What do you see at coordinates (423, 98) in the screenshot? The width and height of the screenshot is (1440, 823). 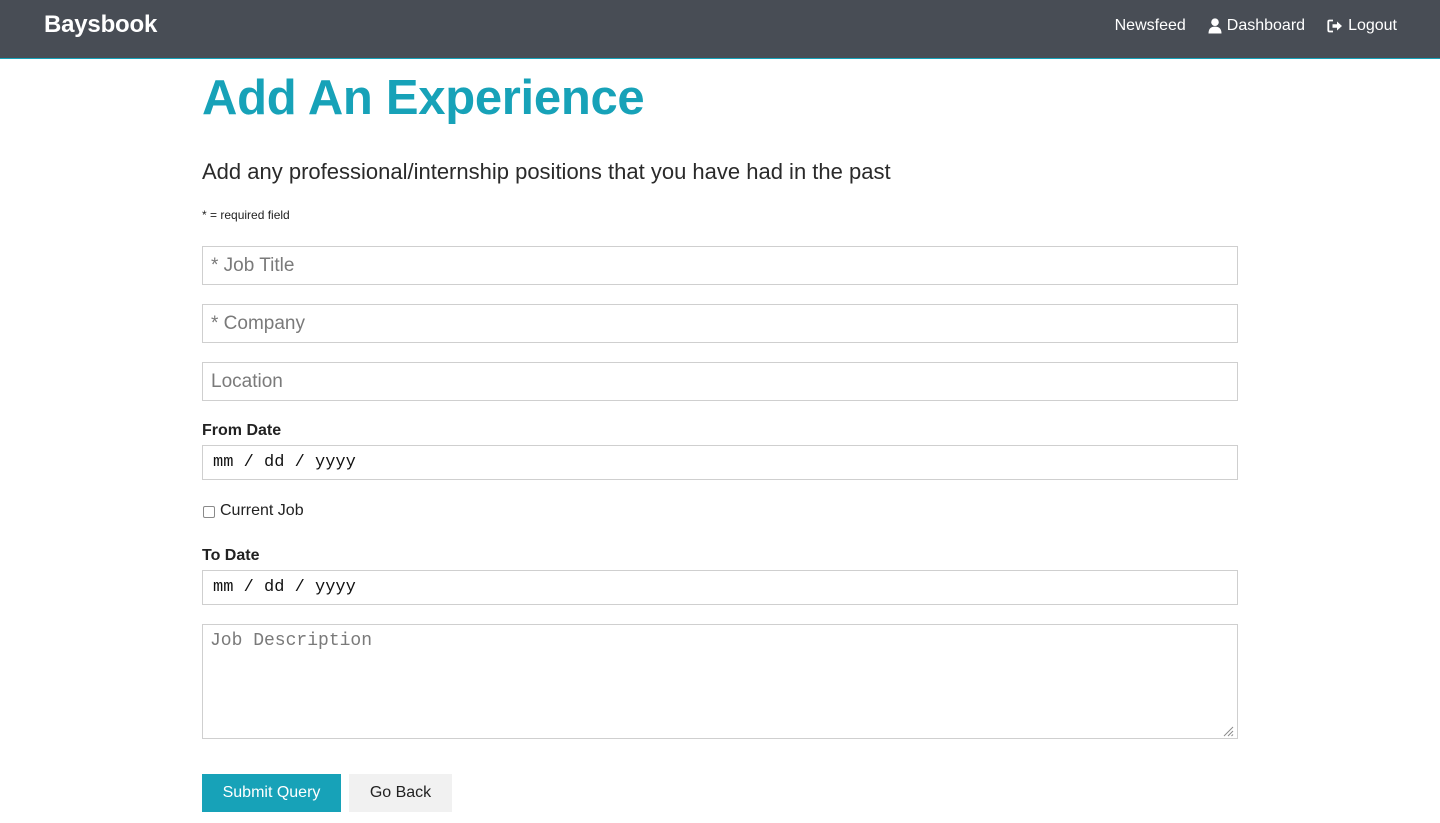 I see `page-title: Add An Experience` at bounding box center [423, 98].